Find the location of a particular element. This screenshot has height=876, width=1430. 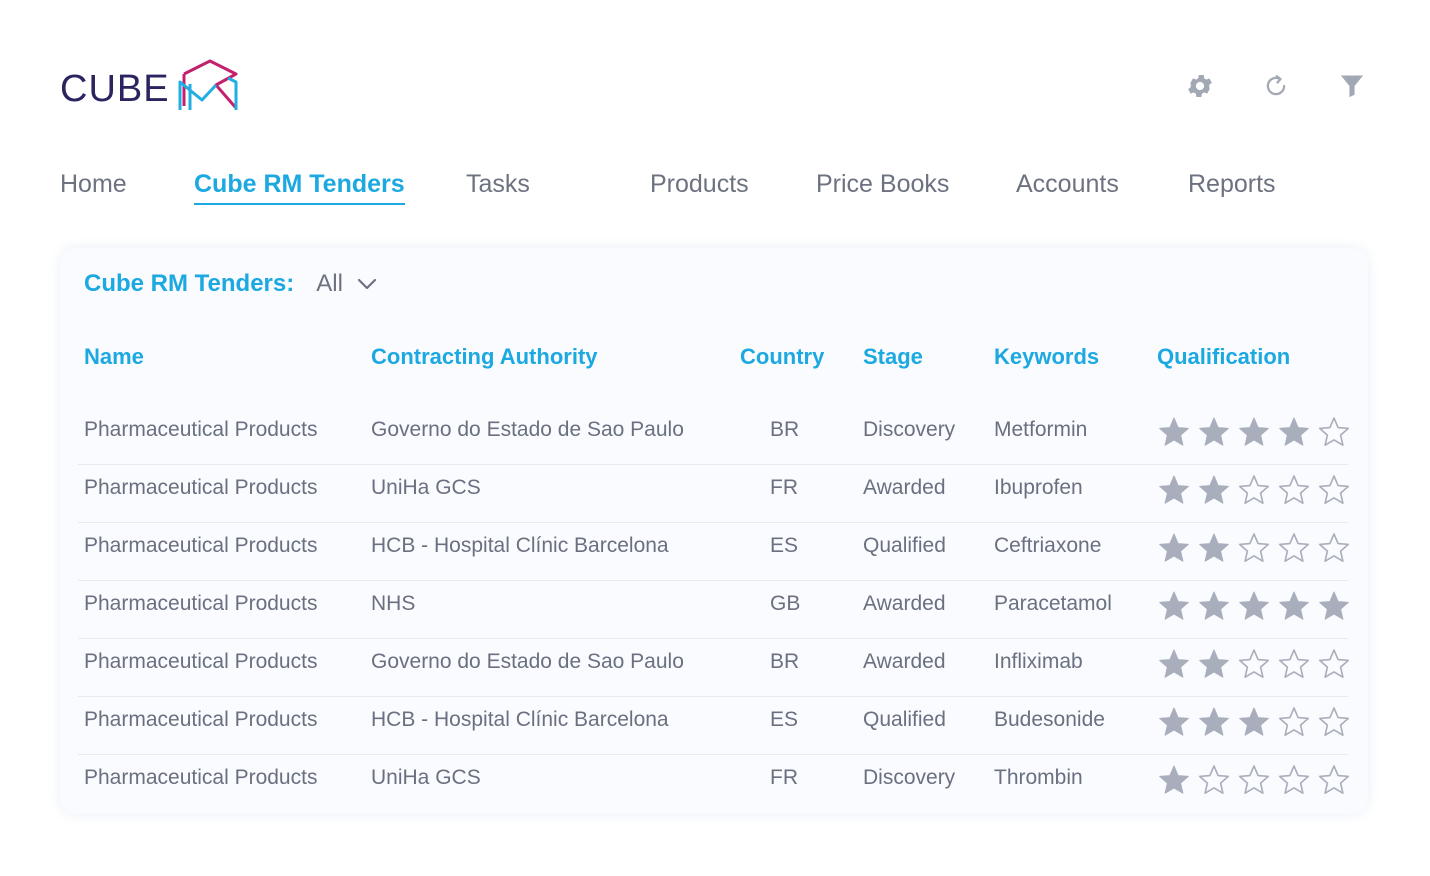

logo-text: CUBE is located at coordinates (115, 89).